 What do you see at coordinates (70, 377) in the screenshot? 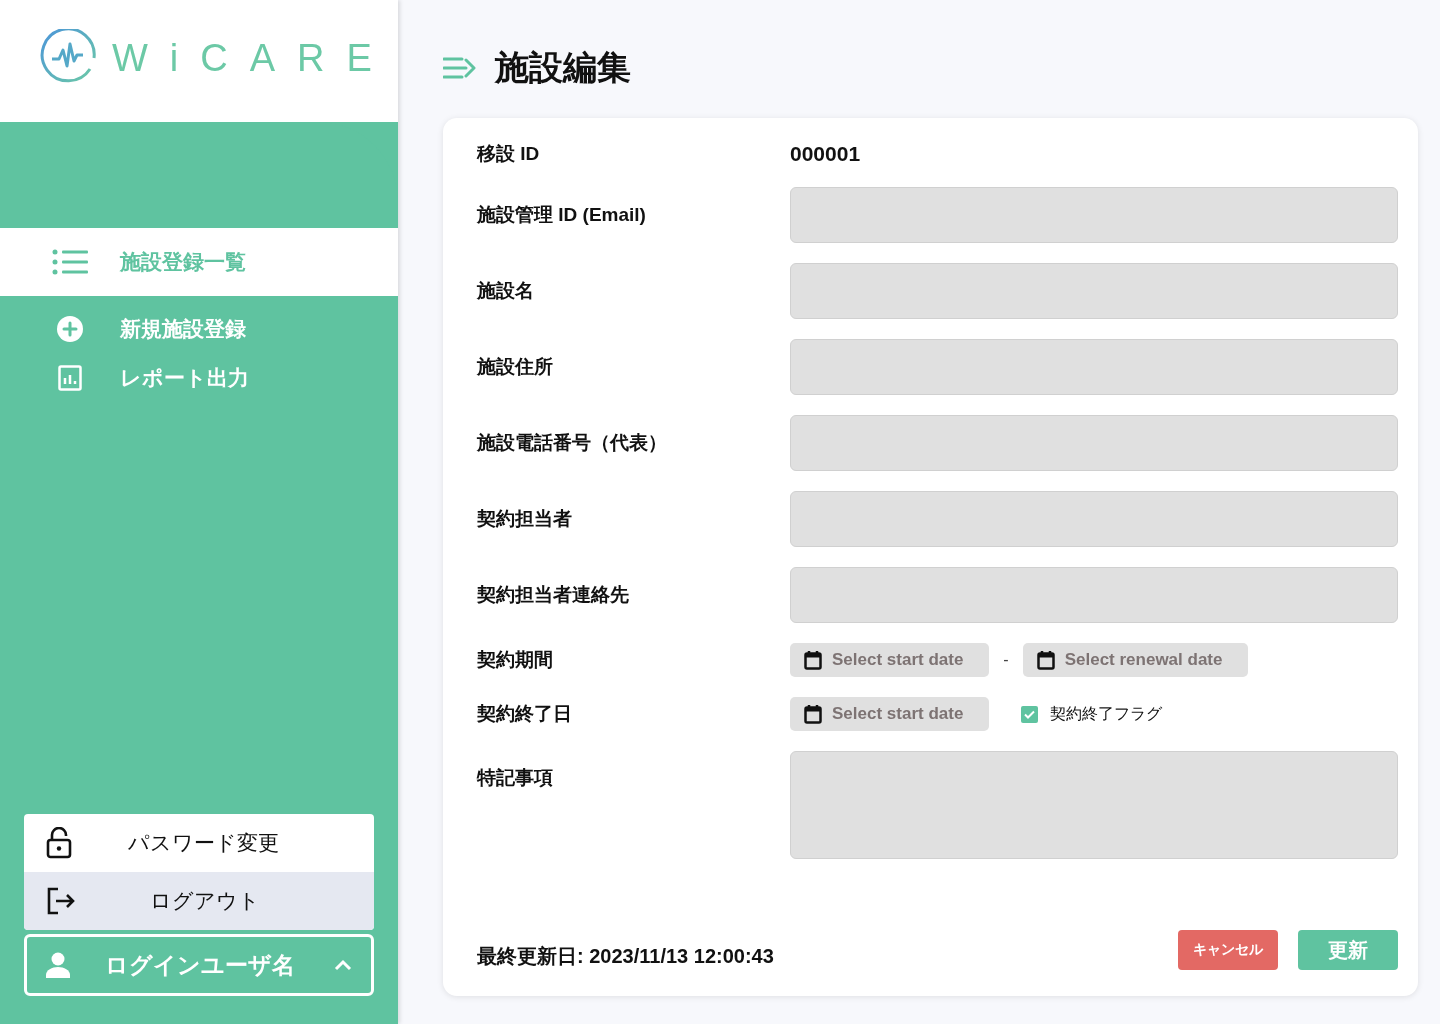
I see `chart-icon` at bounding box center [70, 377].